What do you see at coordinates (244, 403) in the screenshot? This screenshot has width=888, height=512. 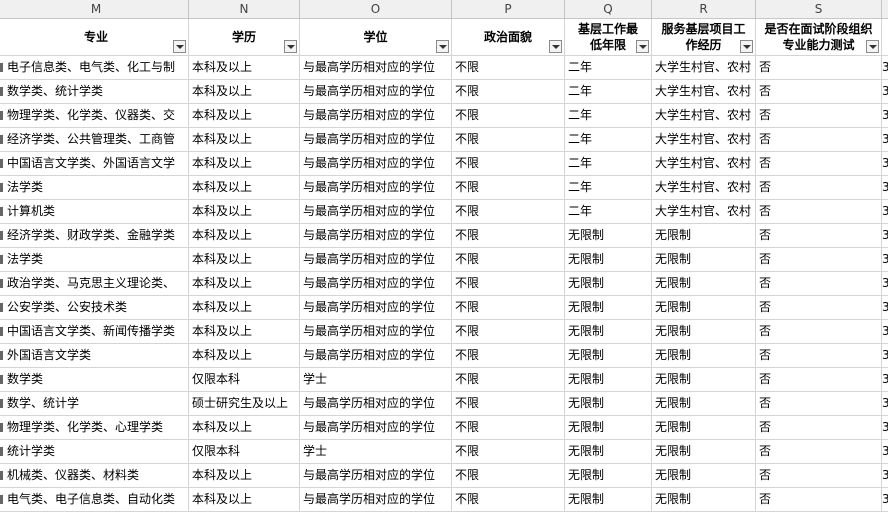 I see `cell-education: 硕士研究生及以上` at bounding box center [244, 403].